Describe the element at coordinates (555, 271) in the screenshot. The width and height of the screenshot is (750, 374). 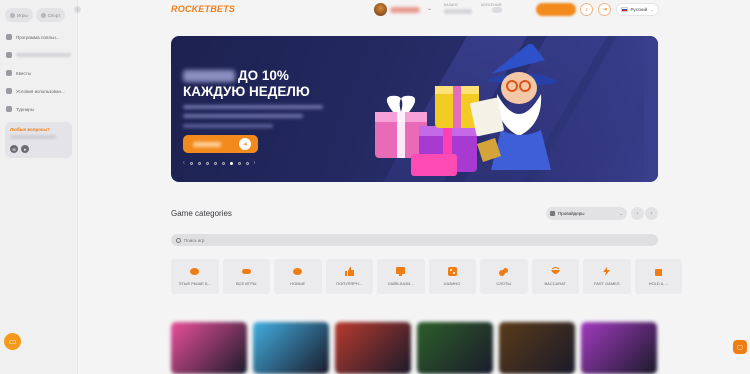
I see `chip-icon` at that location.